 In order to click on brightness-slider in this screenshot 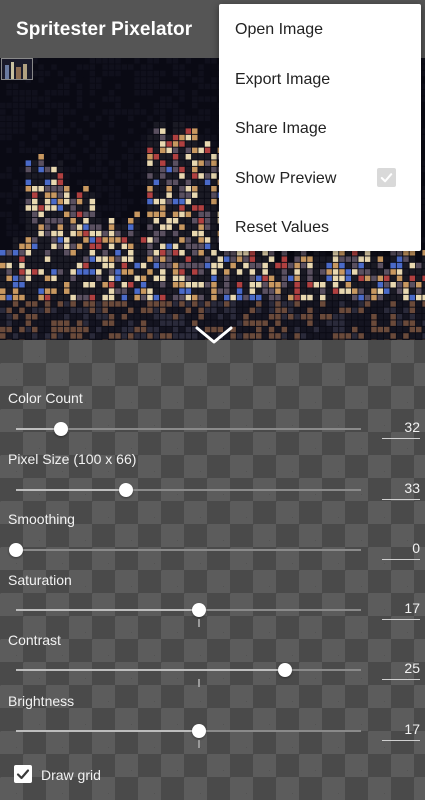, I will do `click(188, 736)`.